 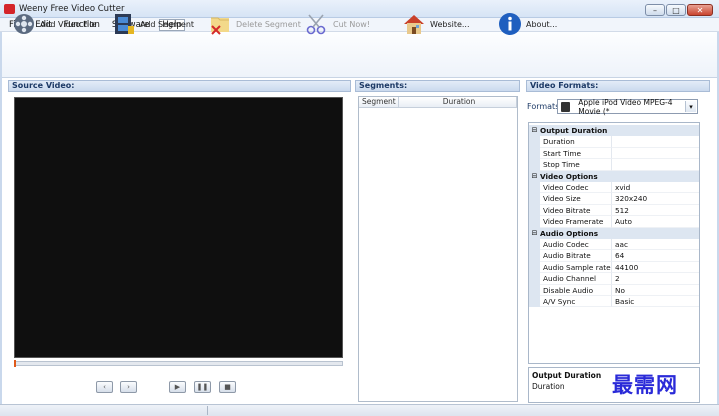 What do you see at coordinates (124, 24) in the screenshot?
I see `film-strip-icon` at bounding box center [124, 24].